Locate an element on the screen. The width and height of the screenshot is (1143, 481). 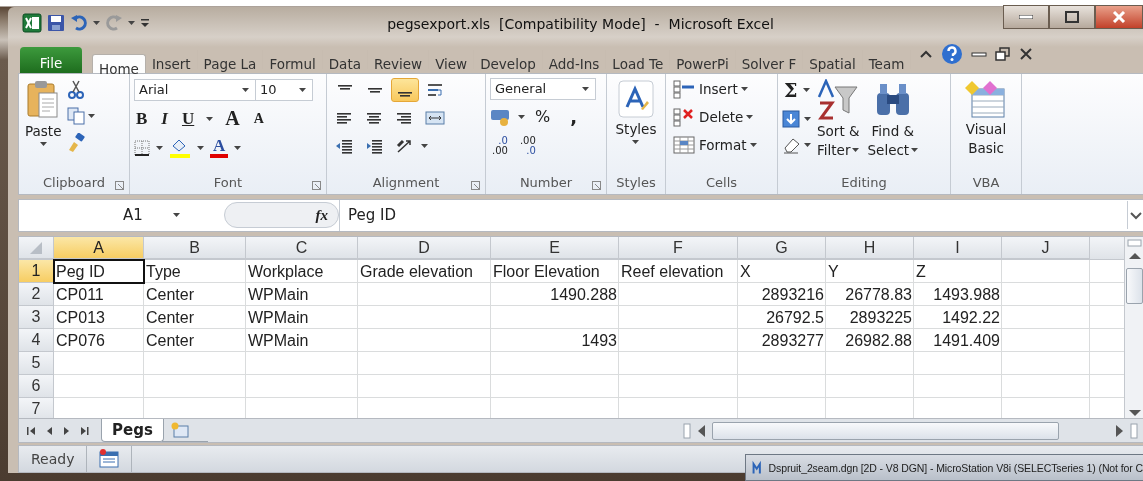
save-icon is located at coordinates (56, 23).